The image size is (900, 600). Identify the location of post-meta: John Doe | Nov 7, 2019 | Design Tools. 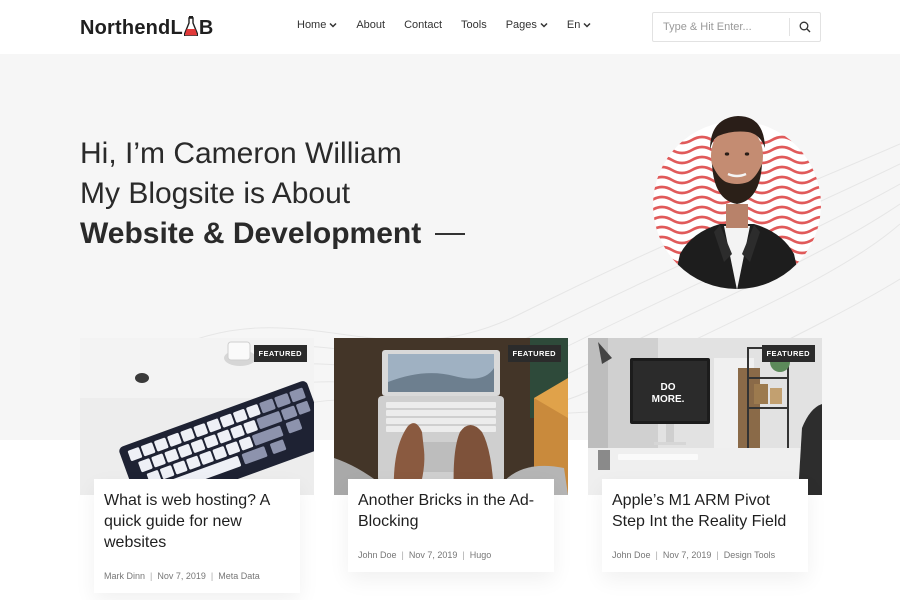
(705, 555).